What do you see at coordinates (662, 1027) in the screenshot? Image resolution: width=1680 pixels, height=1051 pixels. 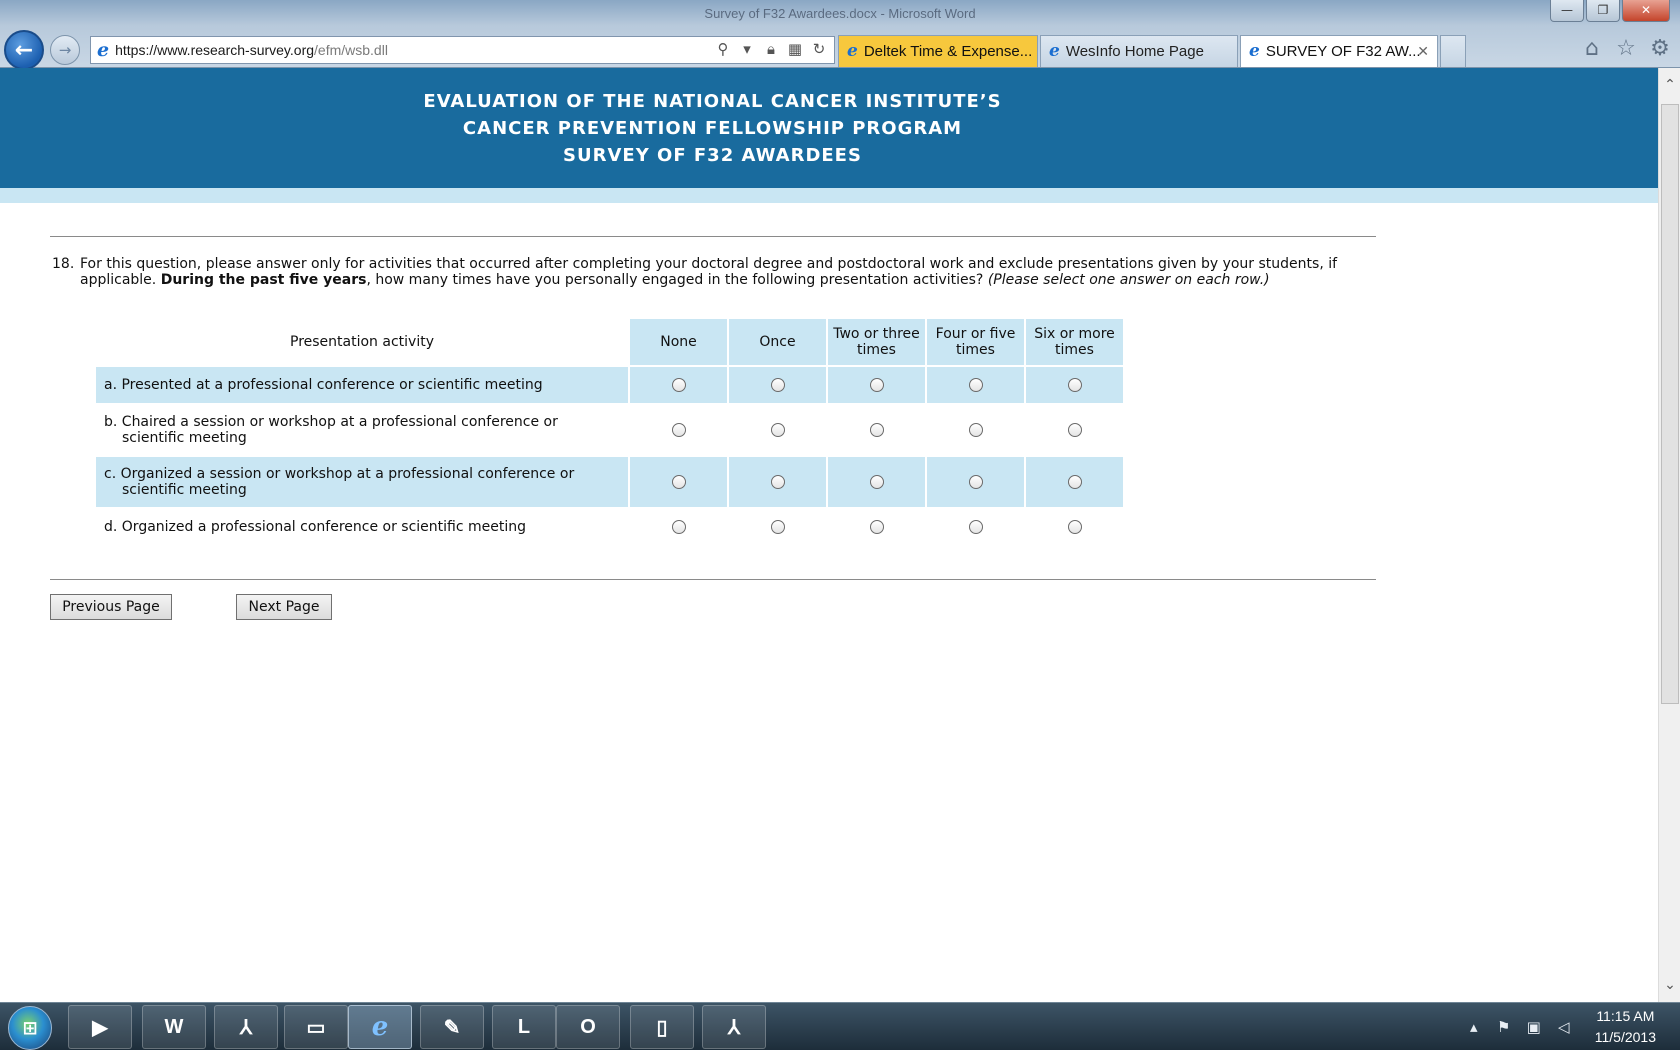 I see `blank-document-icon: ▯` at bounding box center [662, 1027].